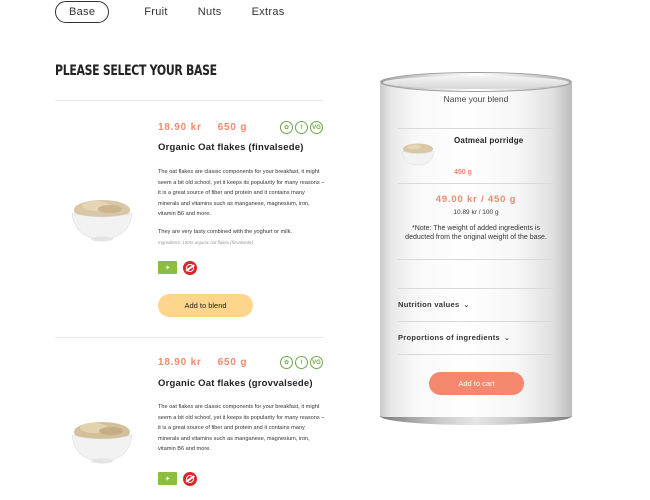 Image resolution: width=650 pixels, height=500 pixels. What do you see at coordinates (167, 478) in the screenshot?
I see `eu-organic-icon: ✦` at bounding box center [167, 478].